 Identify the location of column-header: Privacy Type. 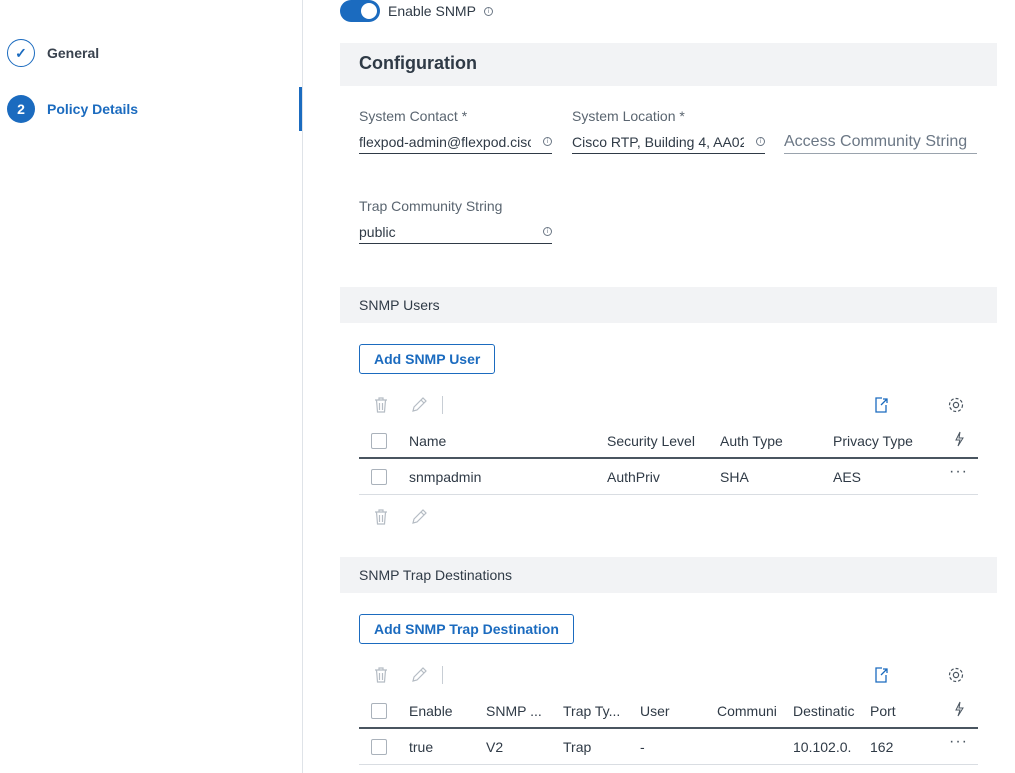
(873, 441).